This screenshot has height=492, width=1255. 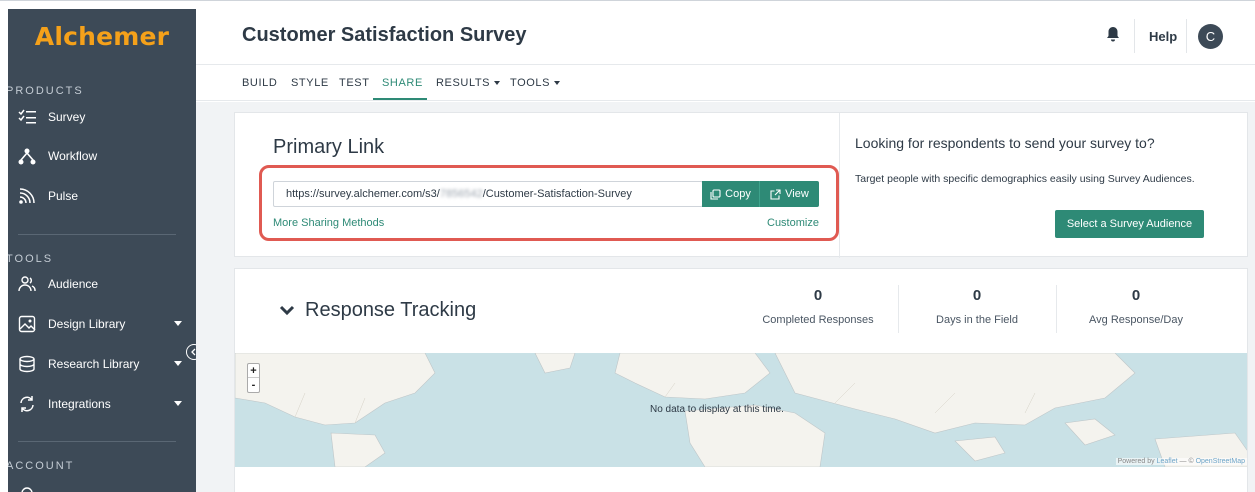 What do you see at coordinates (1136, 320) in the screenshot?
I see `stat-label: Avg Response/Day` at bounding box center [1136, 320].